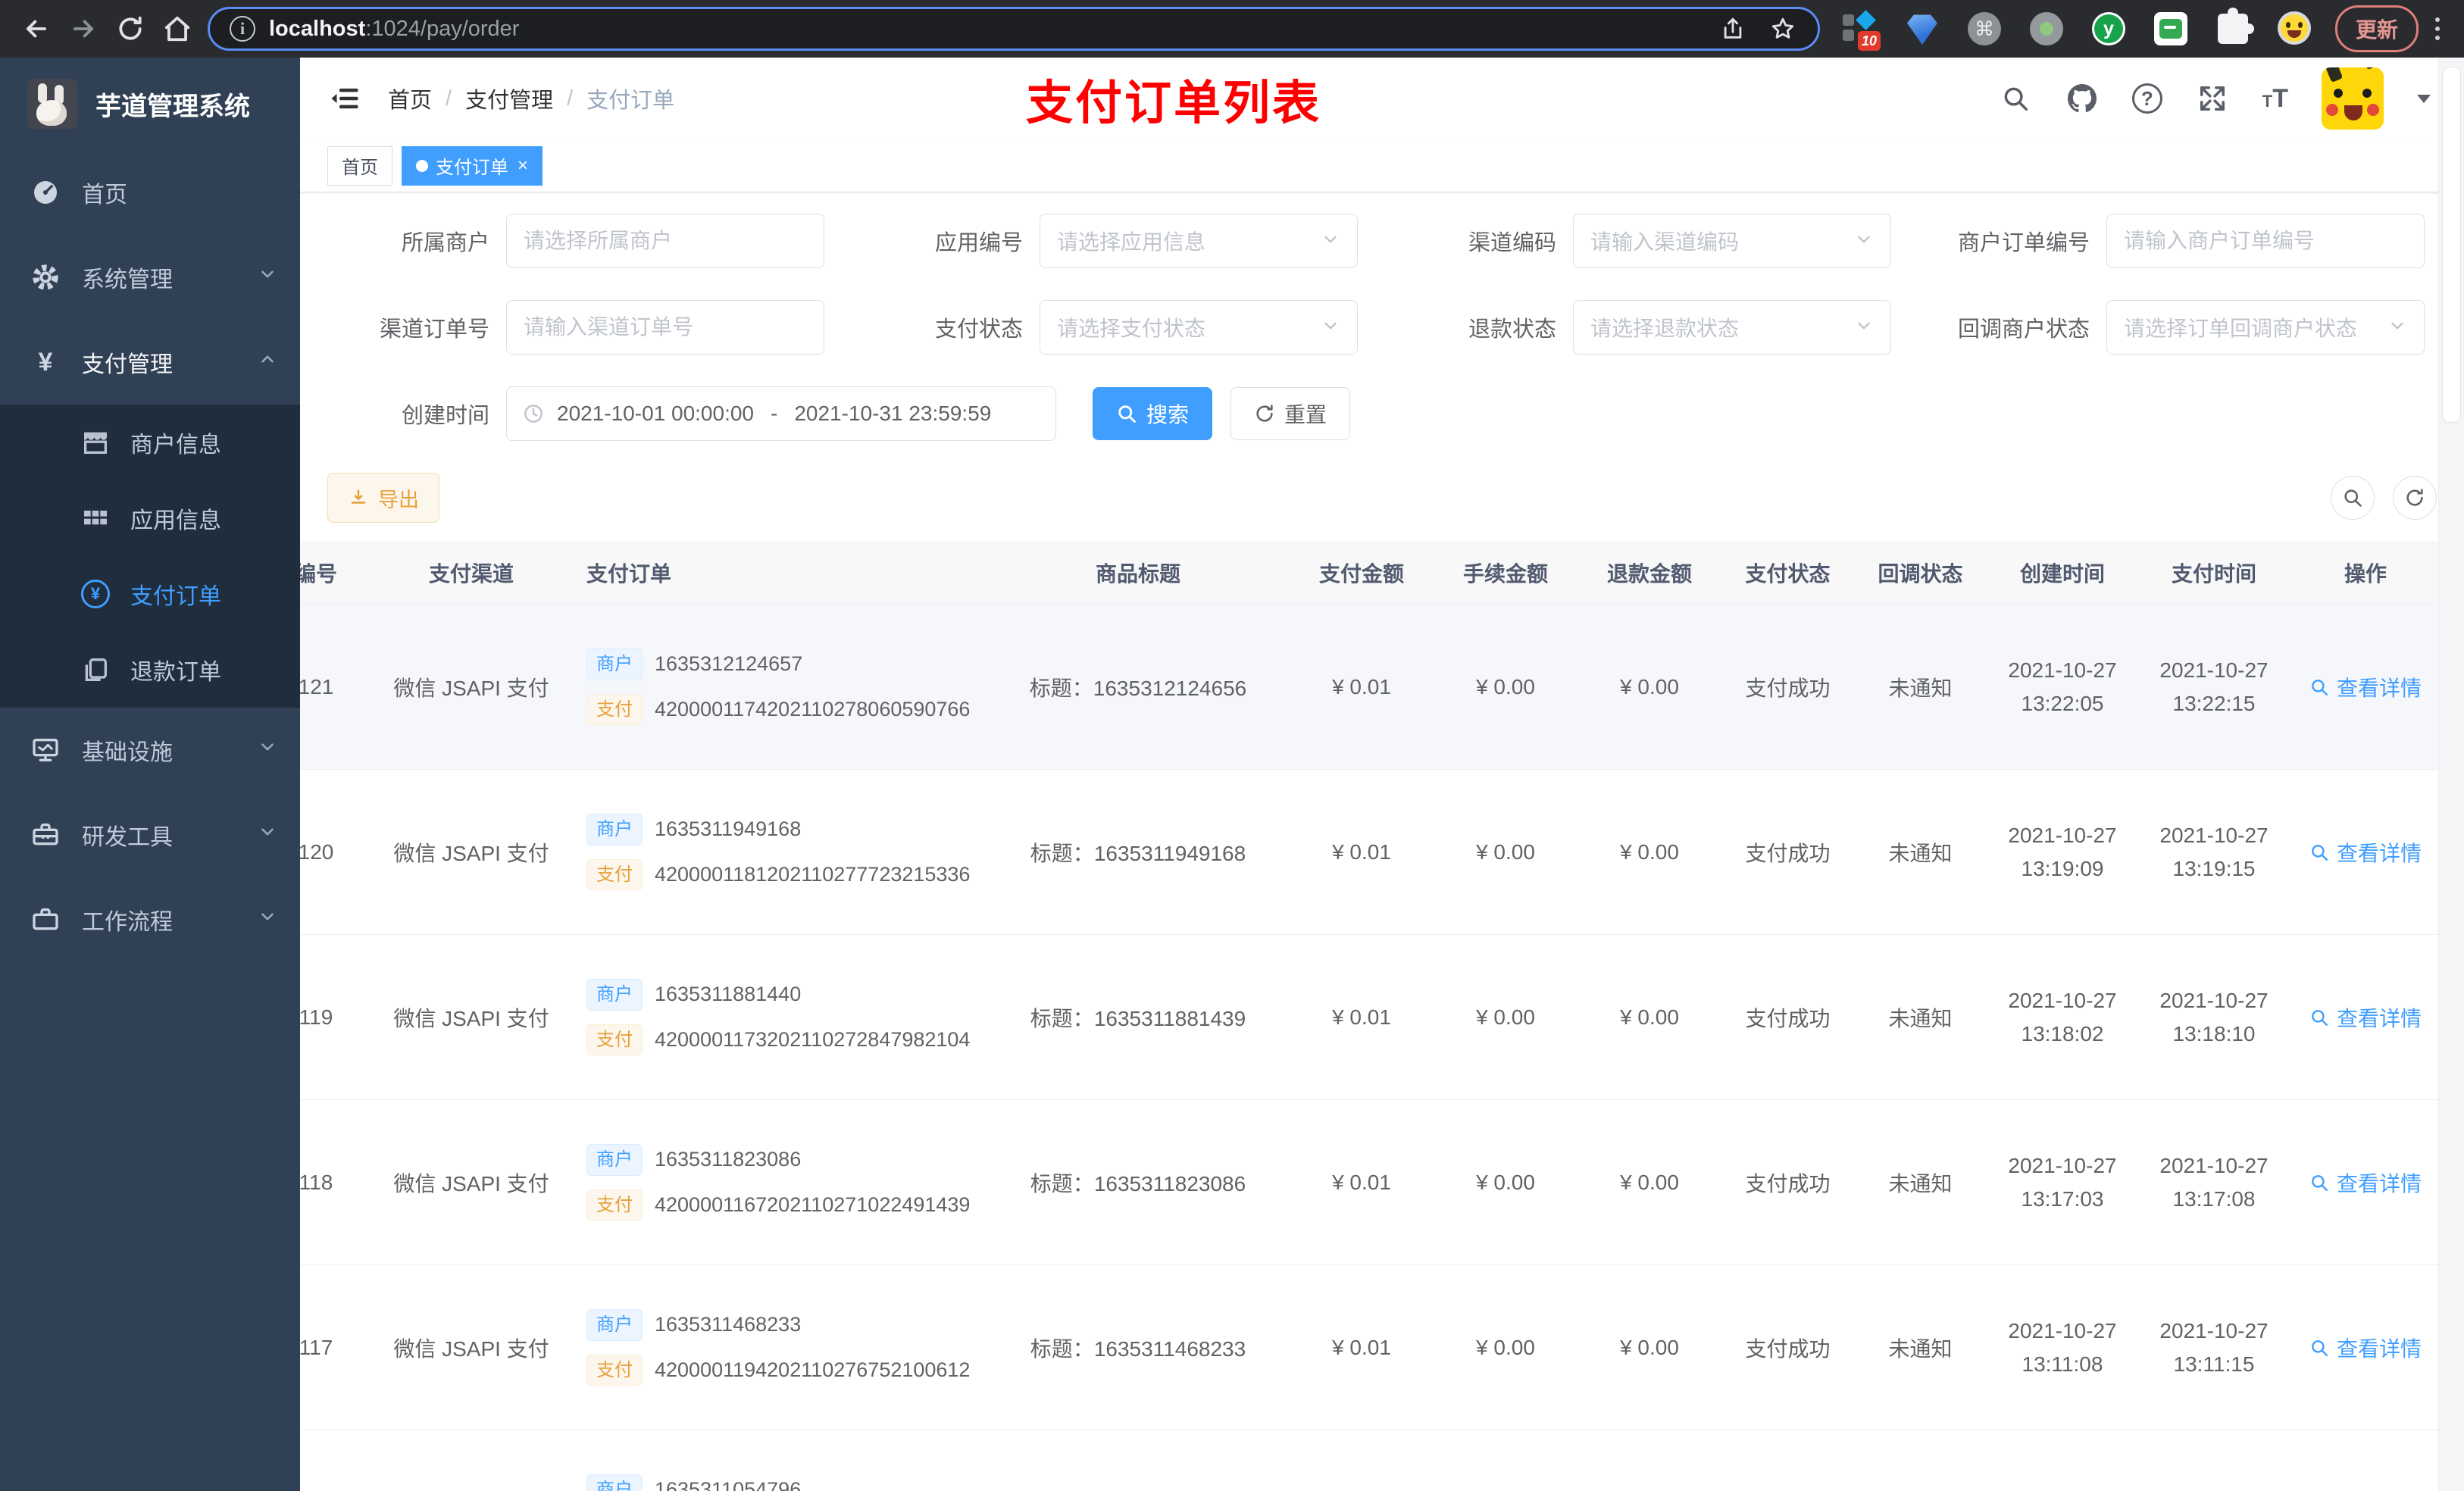 This screenshot has height=1491, width=2464. What do you see at coordinates (2062, 1331) in the screenshot?
I see `created-date: 2021-10-27` at bounding box center [2062, 1331].